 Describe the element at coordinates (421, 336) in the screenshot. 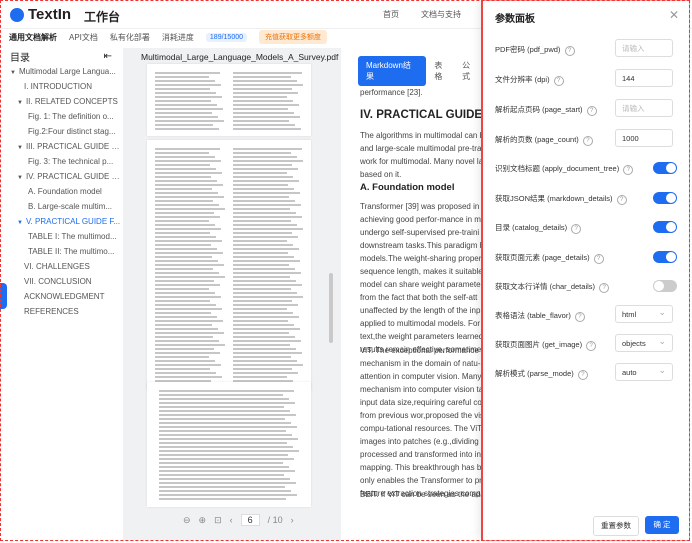

I see `result-line: text,the weight parameters learned` at that location.